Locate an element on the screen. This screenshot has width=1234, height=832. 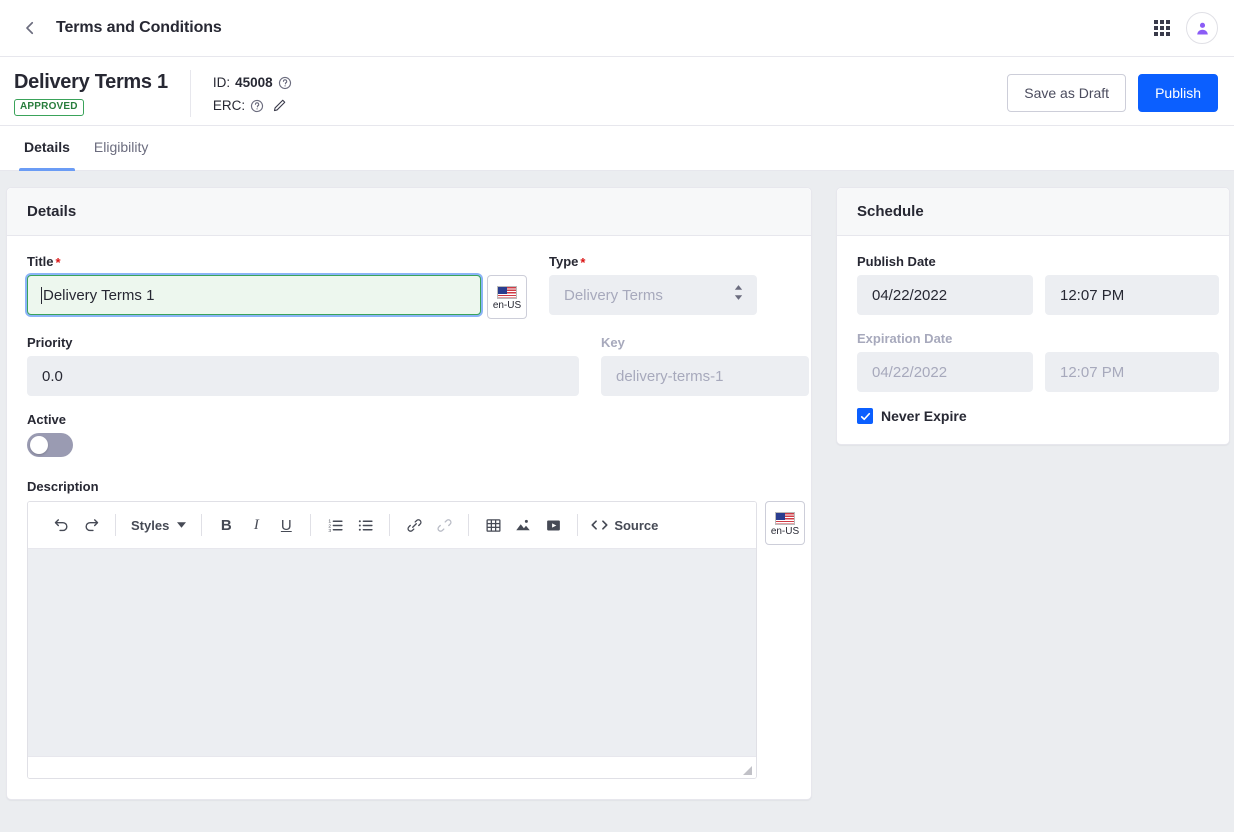
id-row: ID: 45008 is located at coordinates (252, 82).